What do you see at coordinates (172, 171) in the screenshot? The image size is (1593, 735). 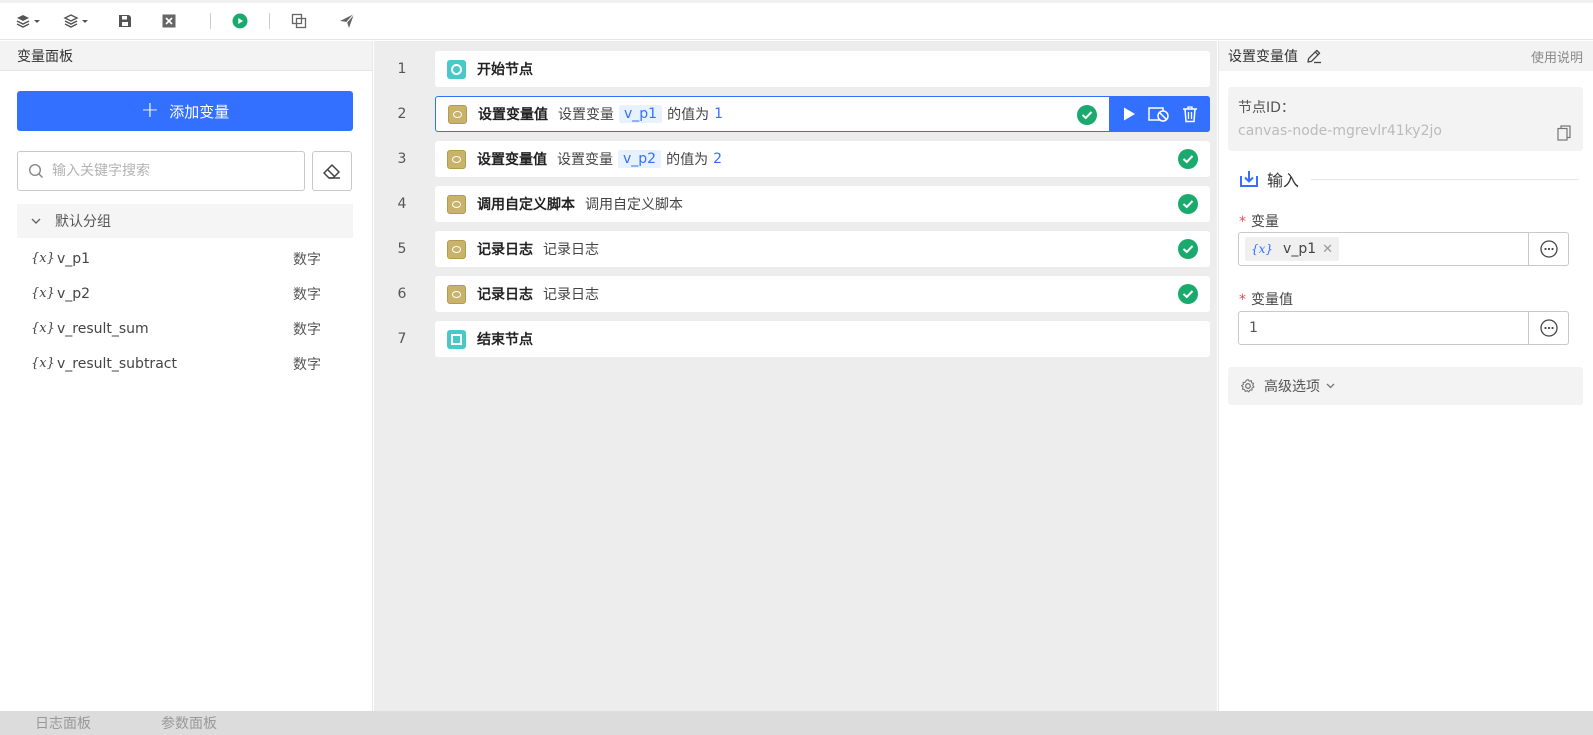 I see `search-input` at bounding box center [172, 171].